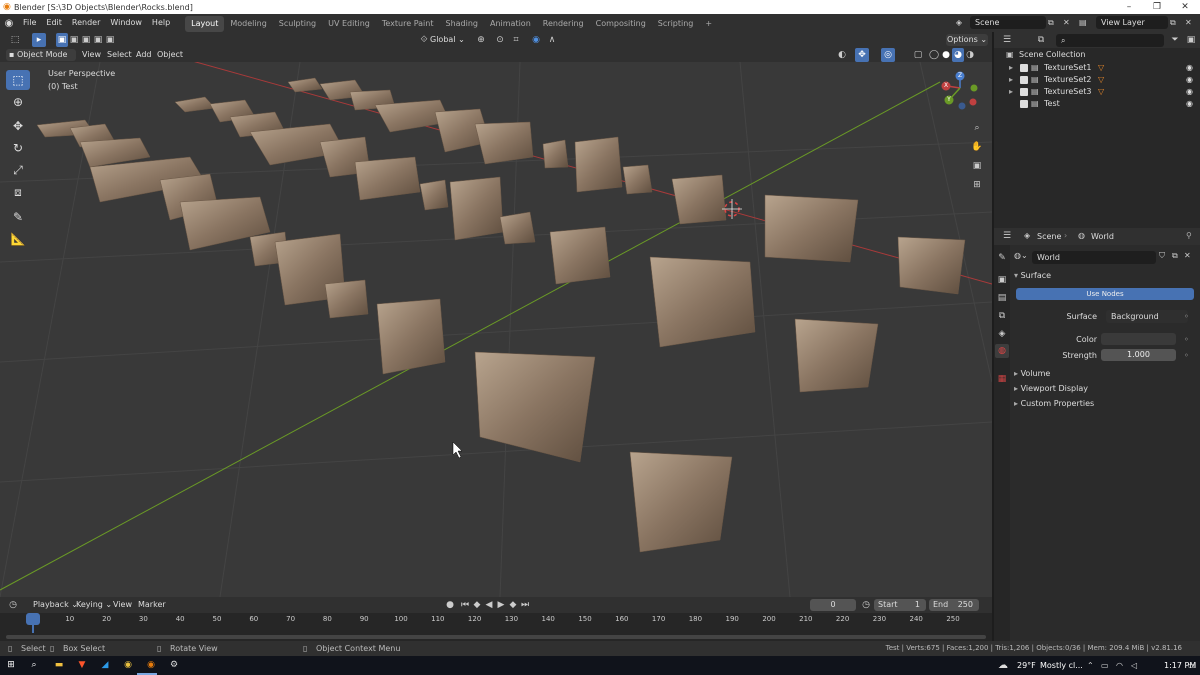 This screenshot has width=1200, height=675. Describe the element at coordinates (510, 24) in the screenshot. I see `tab-animation: Animation` at that location.